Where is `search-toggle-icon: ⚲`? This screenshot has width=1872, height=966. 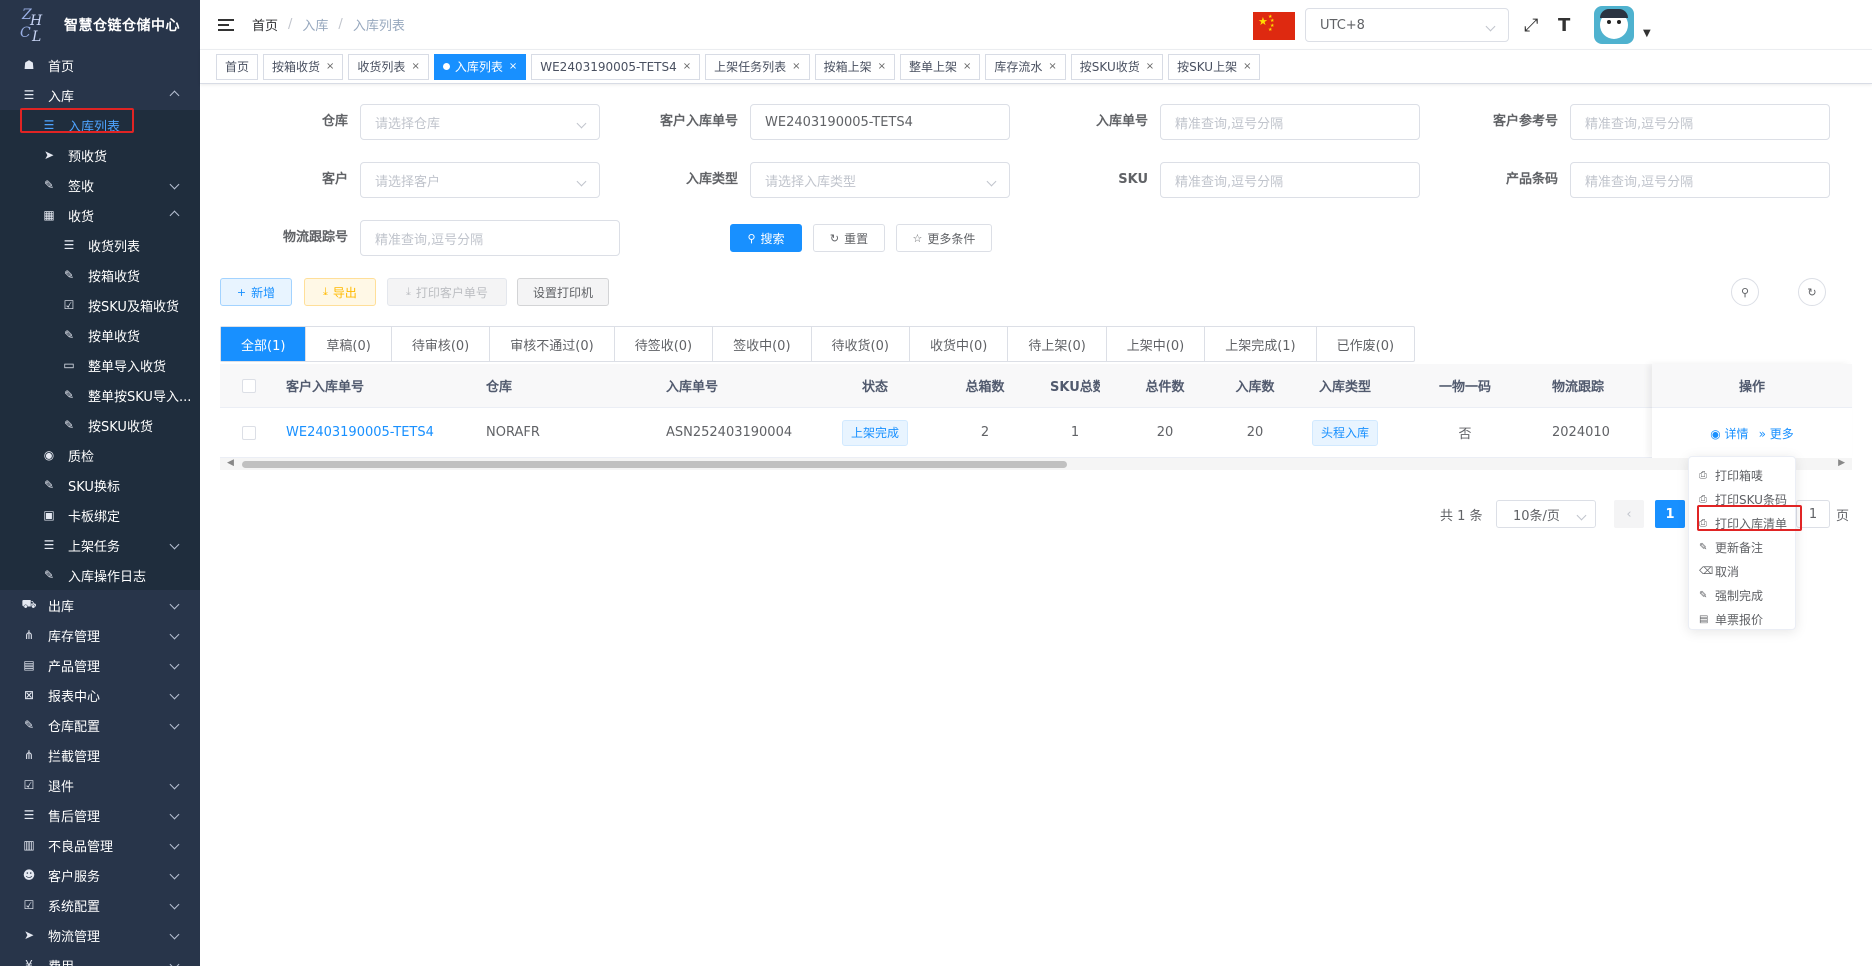 search-toggle-icon: ⚲ is located at coordinates (1745, 292).